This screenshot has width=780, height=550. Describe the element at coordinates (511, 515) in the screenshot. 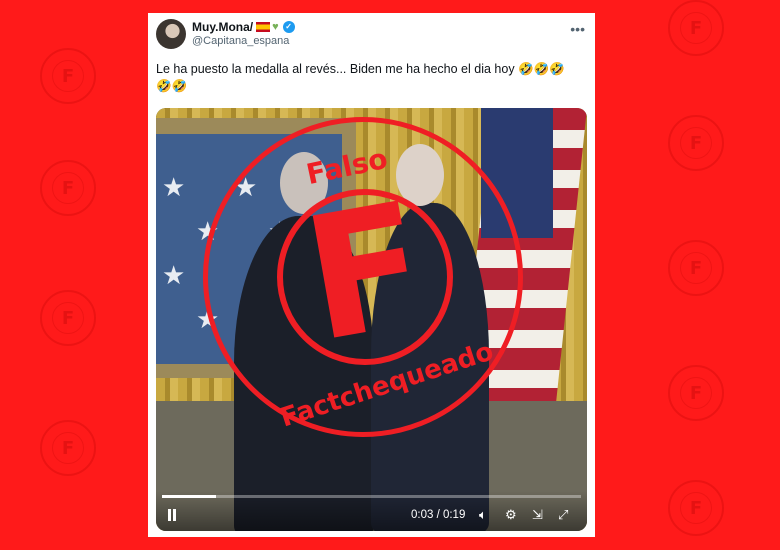

I see `gear-icon: ⚙` at that location.